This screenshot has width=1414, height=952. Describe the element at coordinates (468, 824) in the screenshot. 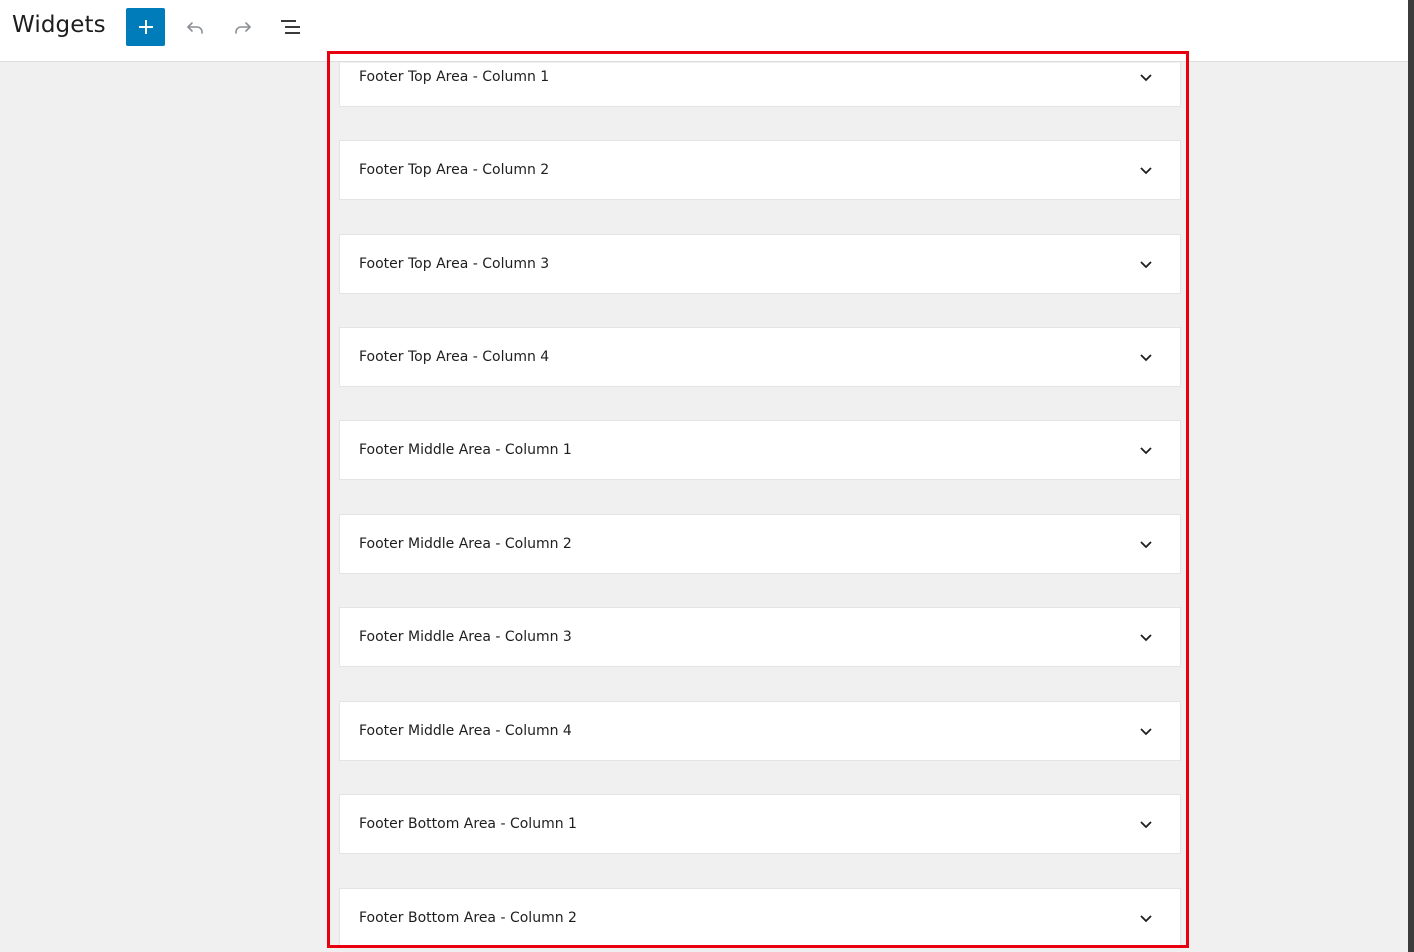

I see `widget-area-title: Footer Bottom Area - Column 1` at that location.